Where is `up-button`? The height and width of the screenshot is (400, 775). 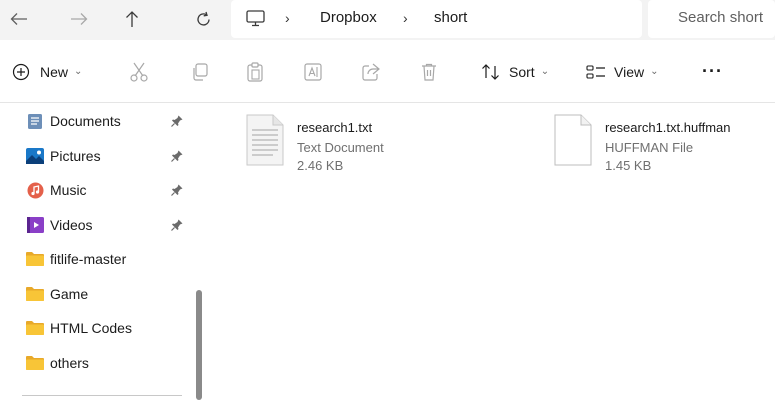 up-button is located at coordinates (132, 19).